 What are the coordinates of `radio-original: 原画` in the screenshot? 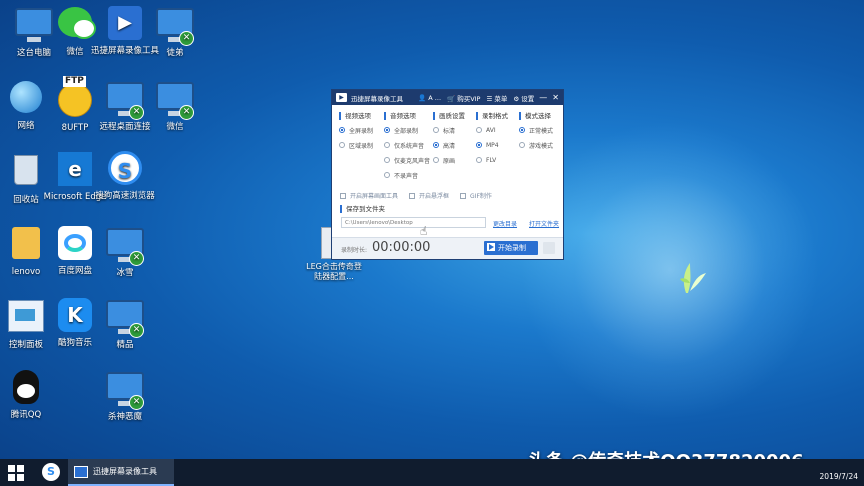 It's located at (449, 160).